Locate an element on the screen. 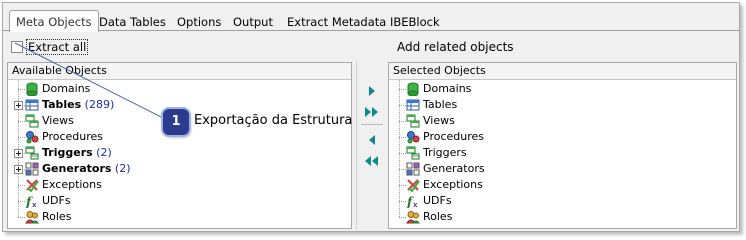 This screenshot has width=746, height=240. tree-node-label: Tables (289) is located at coordinates (78, 105).